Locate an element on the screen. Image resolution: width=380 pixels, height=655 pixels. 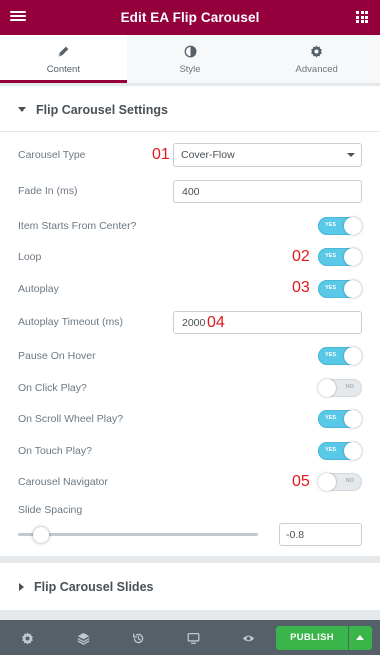
slide-spacing-value: -0.8 is located at coordinates (295, 535).